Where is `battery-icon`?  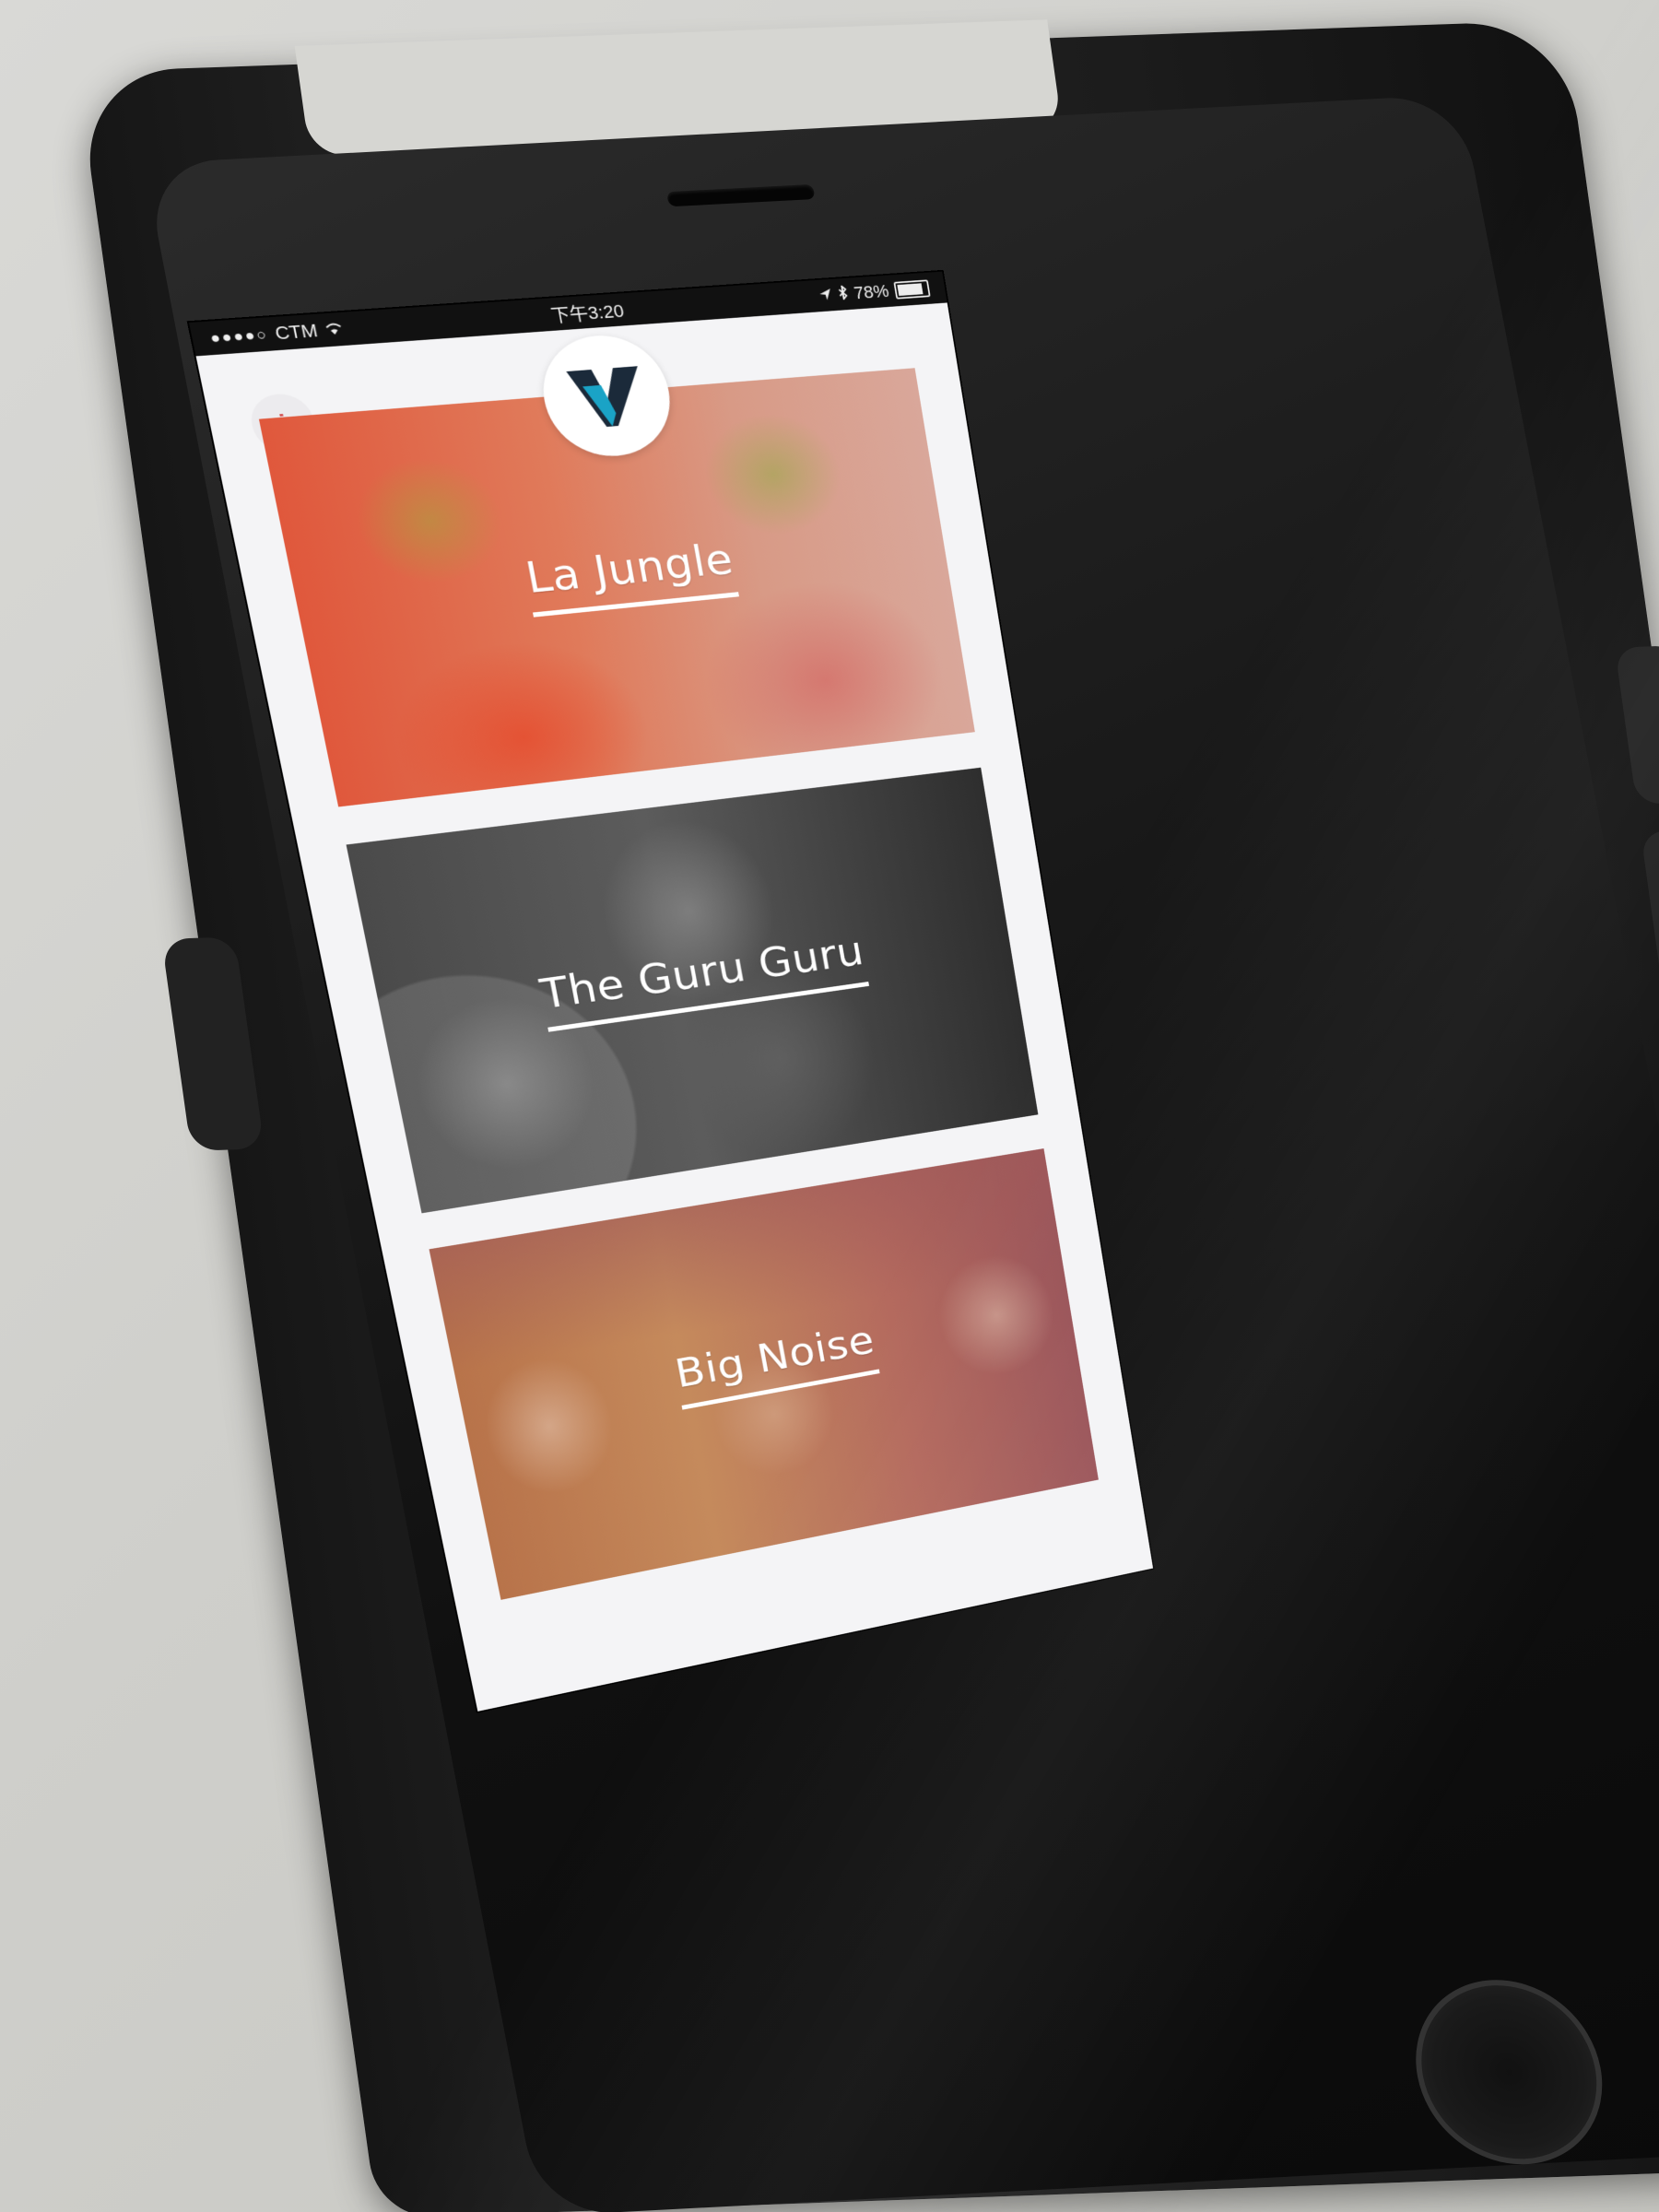
battery-icon is located at coordinates (912, 289).